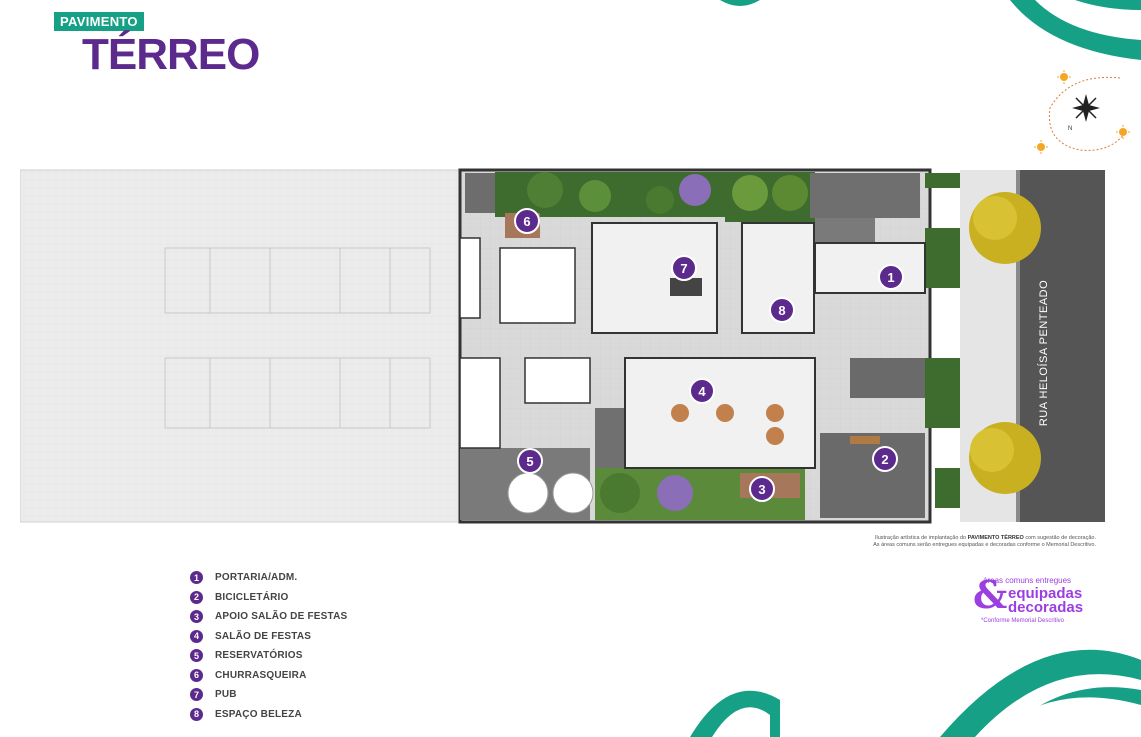  I want to click on legend-item: 4 SALÃO DE FESTAS, so click(268, 637).